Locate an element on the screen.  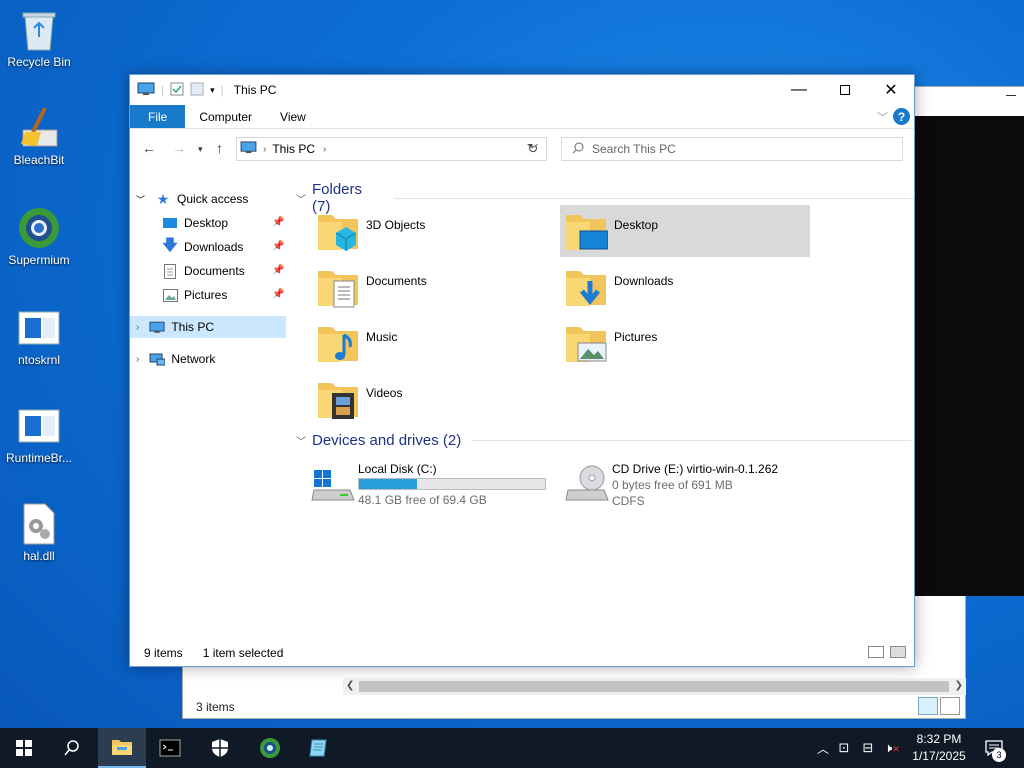
desktop-icon-recycle-bin: Recycle Bin is located at coordinates (39, 38).